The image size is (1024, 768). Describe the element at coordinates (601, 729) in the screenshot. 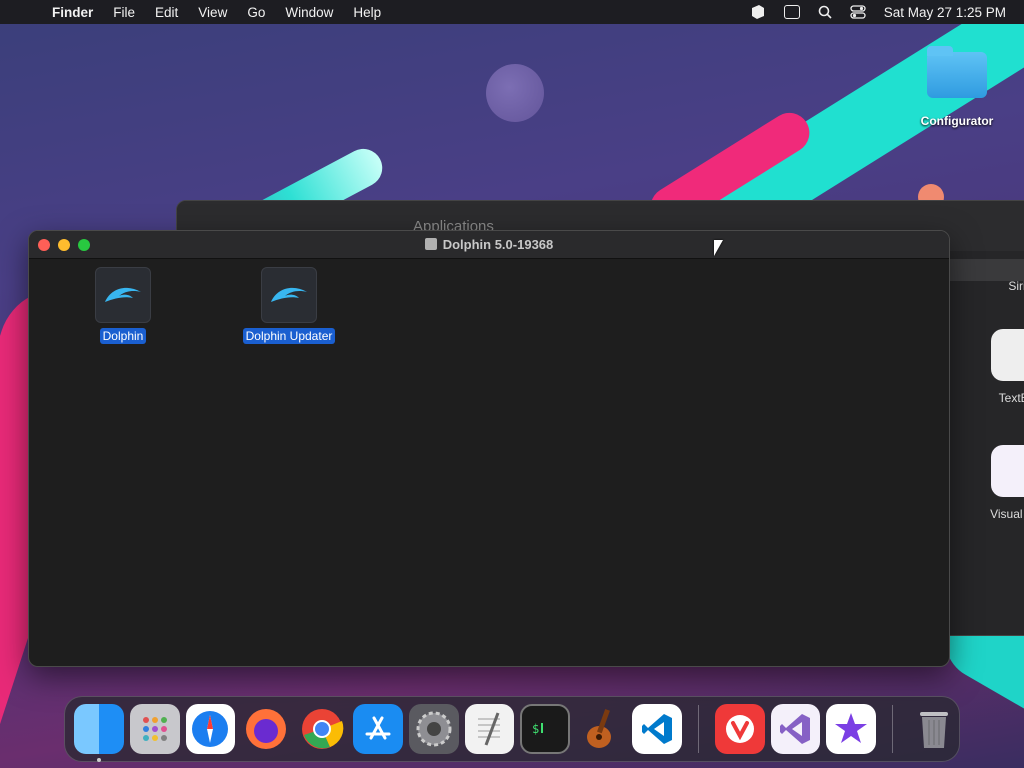

I see `garageband-icon` at that location.